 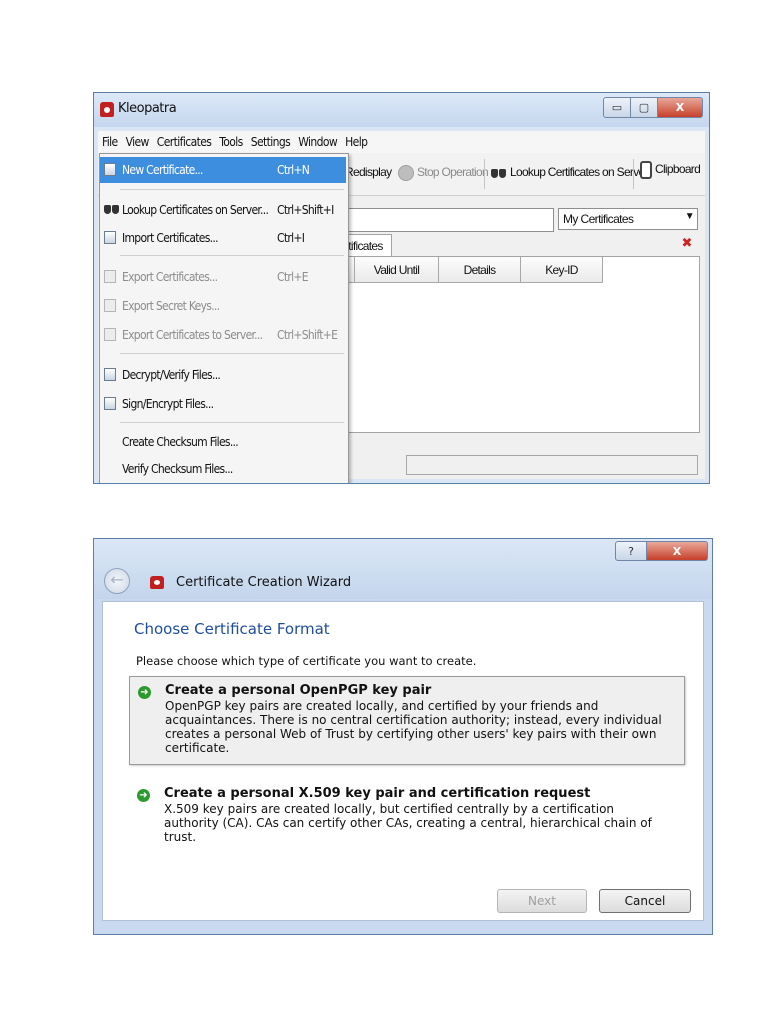 I want to click on wizard-title-bar: ? X ← Certificate Creation Wizard, so click(x=403, y=569).